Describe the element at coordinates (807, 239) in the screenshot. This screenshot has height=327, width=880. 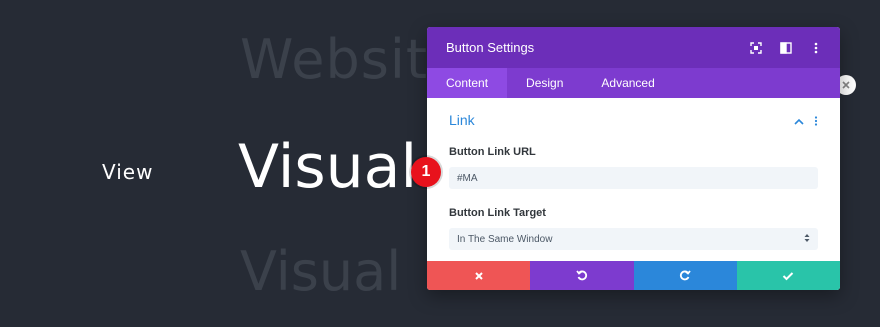
I see `select-arrows-icon` at that location.